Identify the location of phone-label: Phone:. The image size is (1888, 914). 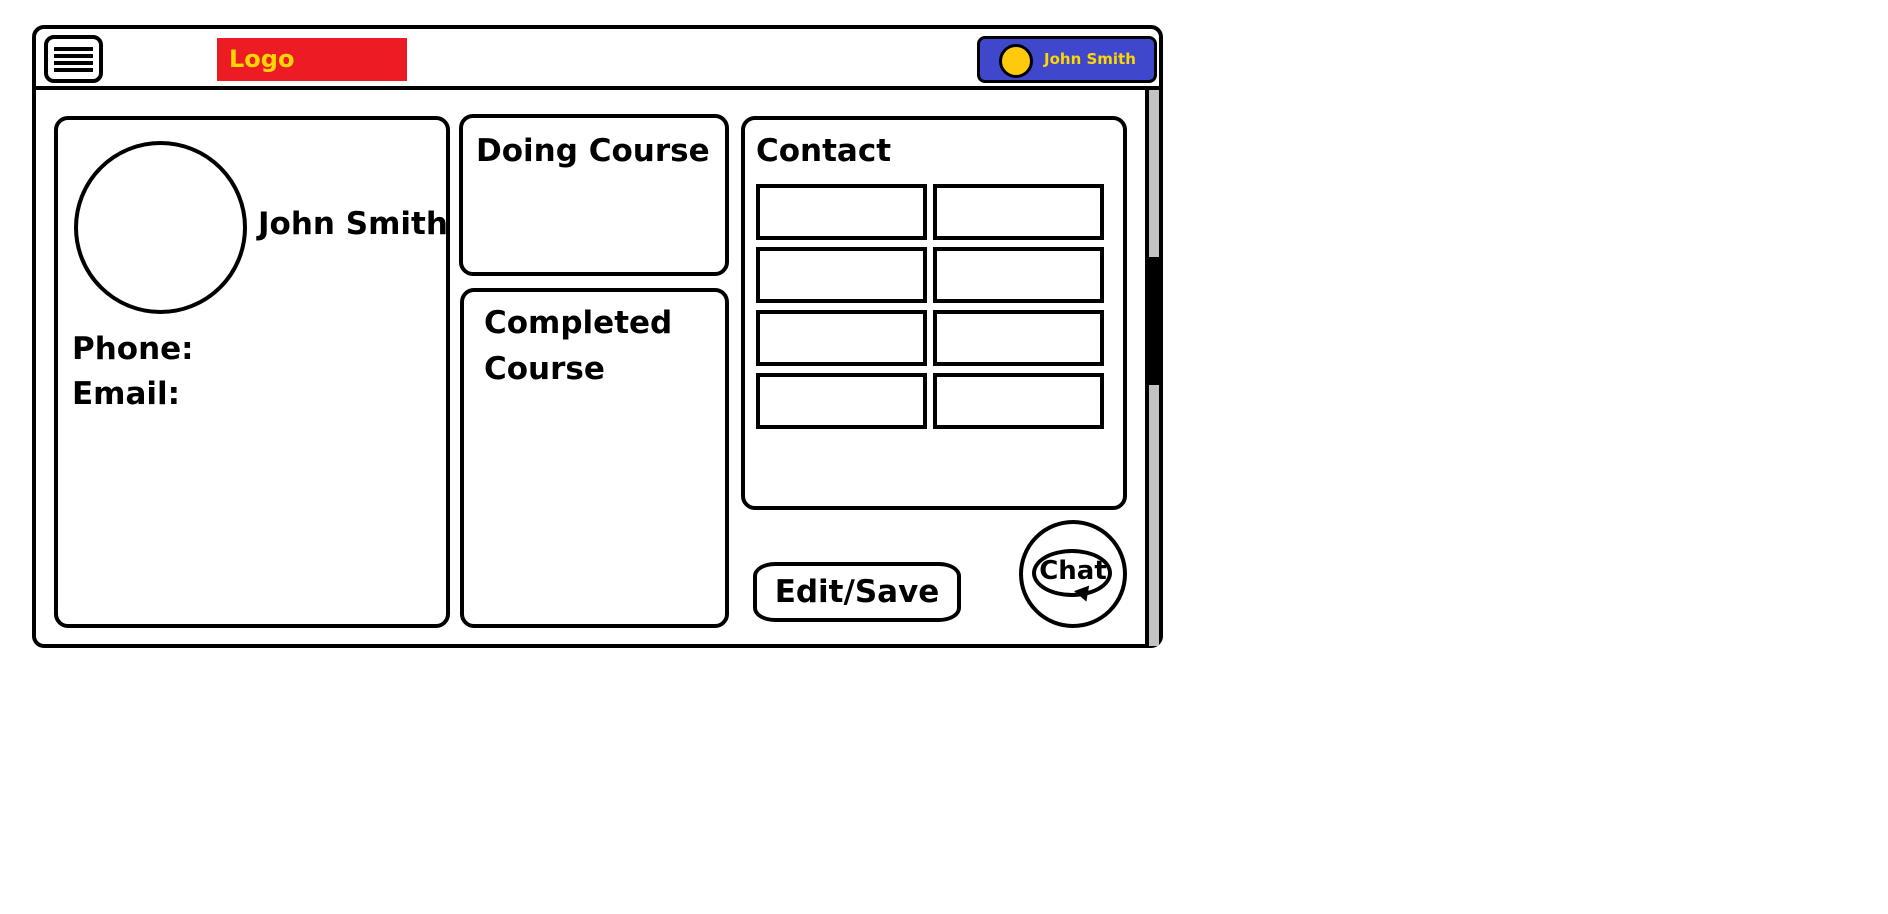
(133, 349).